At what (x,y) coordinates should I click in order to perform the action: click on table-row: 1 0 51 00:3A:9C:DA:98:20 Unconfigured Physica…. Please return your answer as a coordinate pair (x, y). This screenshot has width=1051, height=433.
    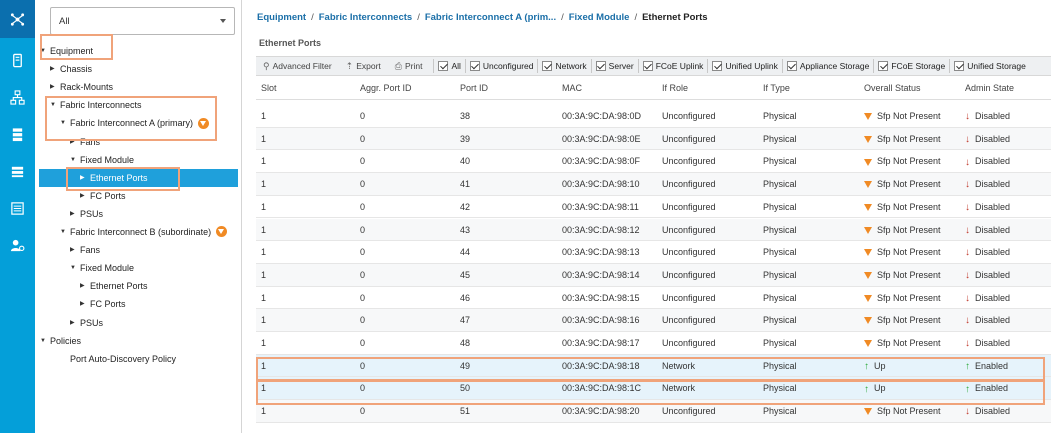
    Looking at the image, I should click on (653, 411).